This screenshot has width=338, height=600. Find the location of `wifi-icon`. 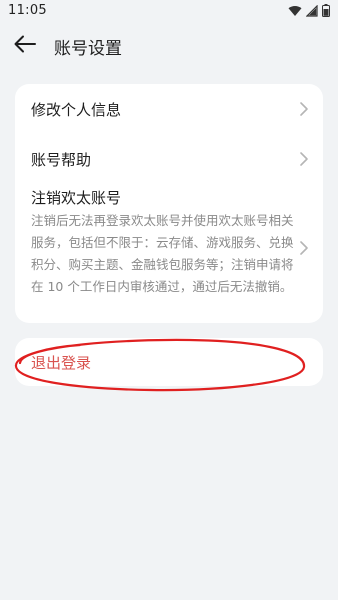

wifi-icon is located at coordinates (295, 11).